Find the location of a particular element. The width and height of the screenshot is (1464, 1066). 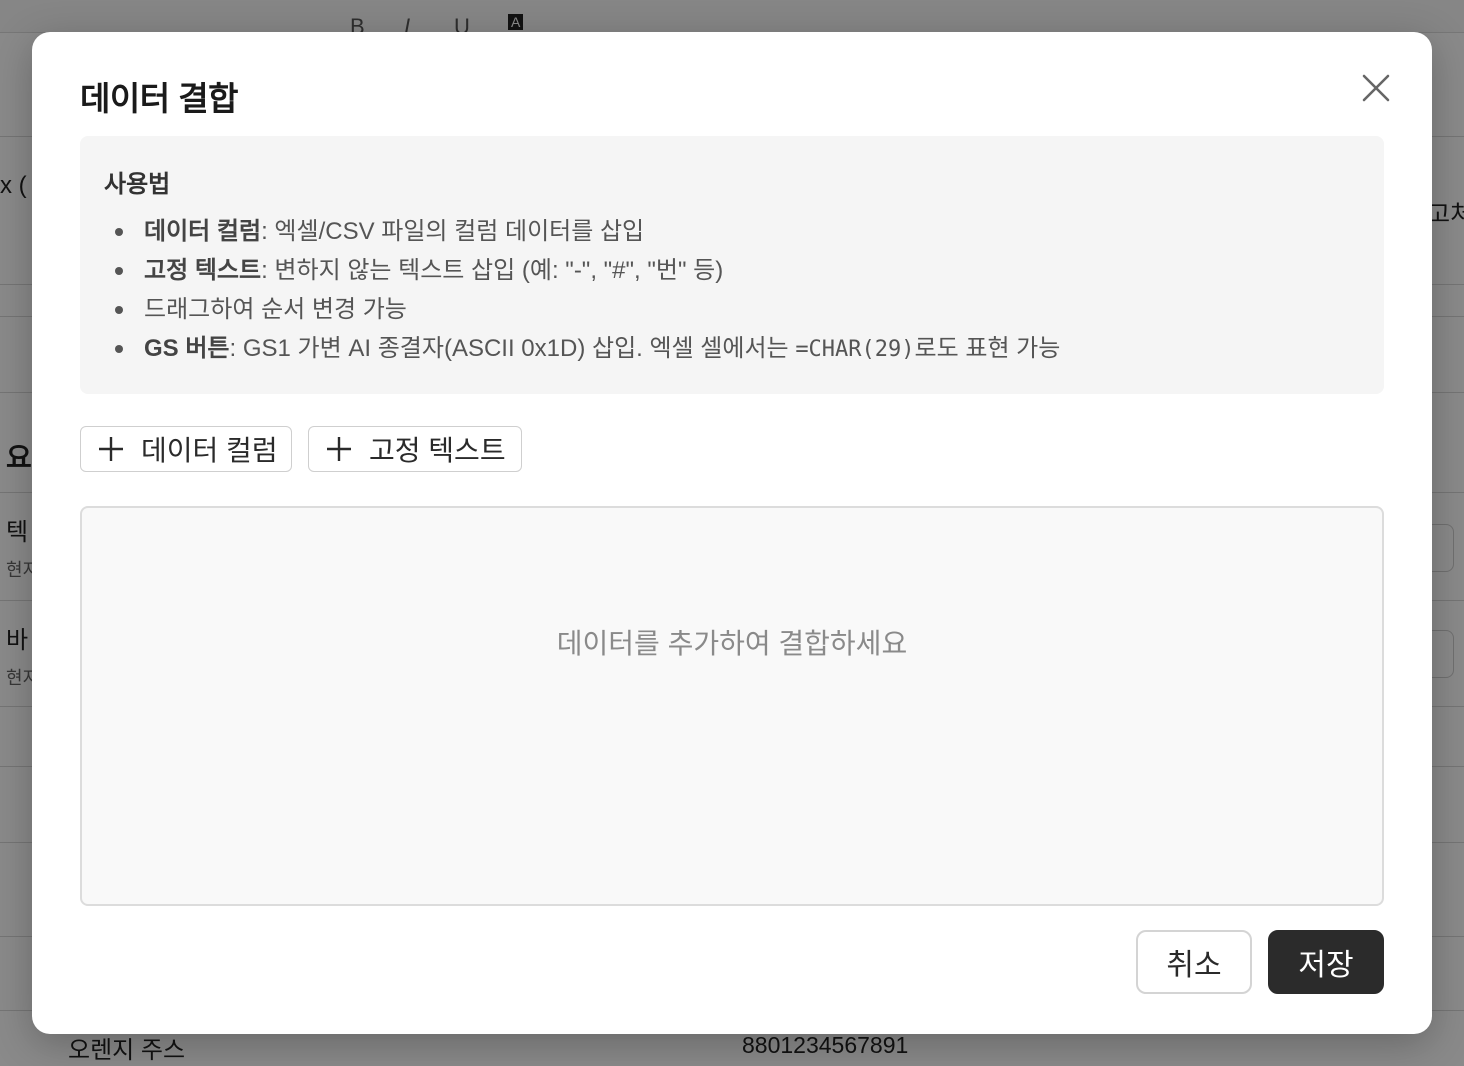

add-fixed-text-label: 고정 텍스트 is located at coordinates (437, 450).